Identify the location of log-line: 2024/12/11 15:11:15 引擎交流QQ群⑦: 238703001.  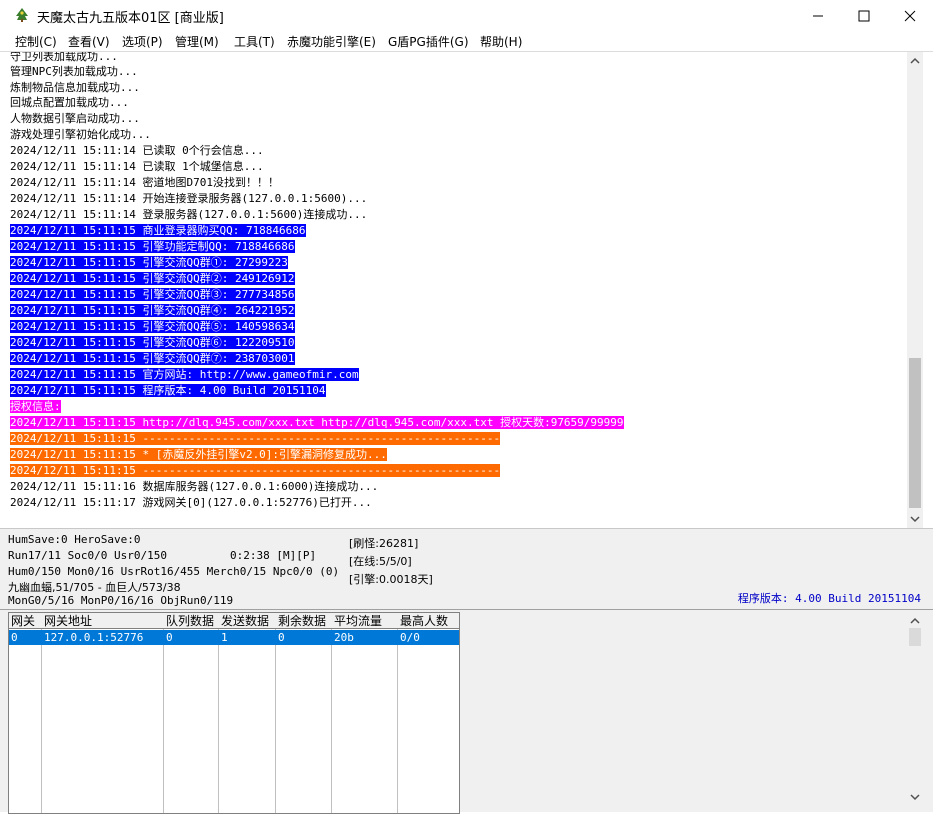
(152, 358).